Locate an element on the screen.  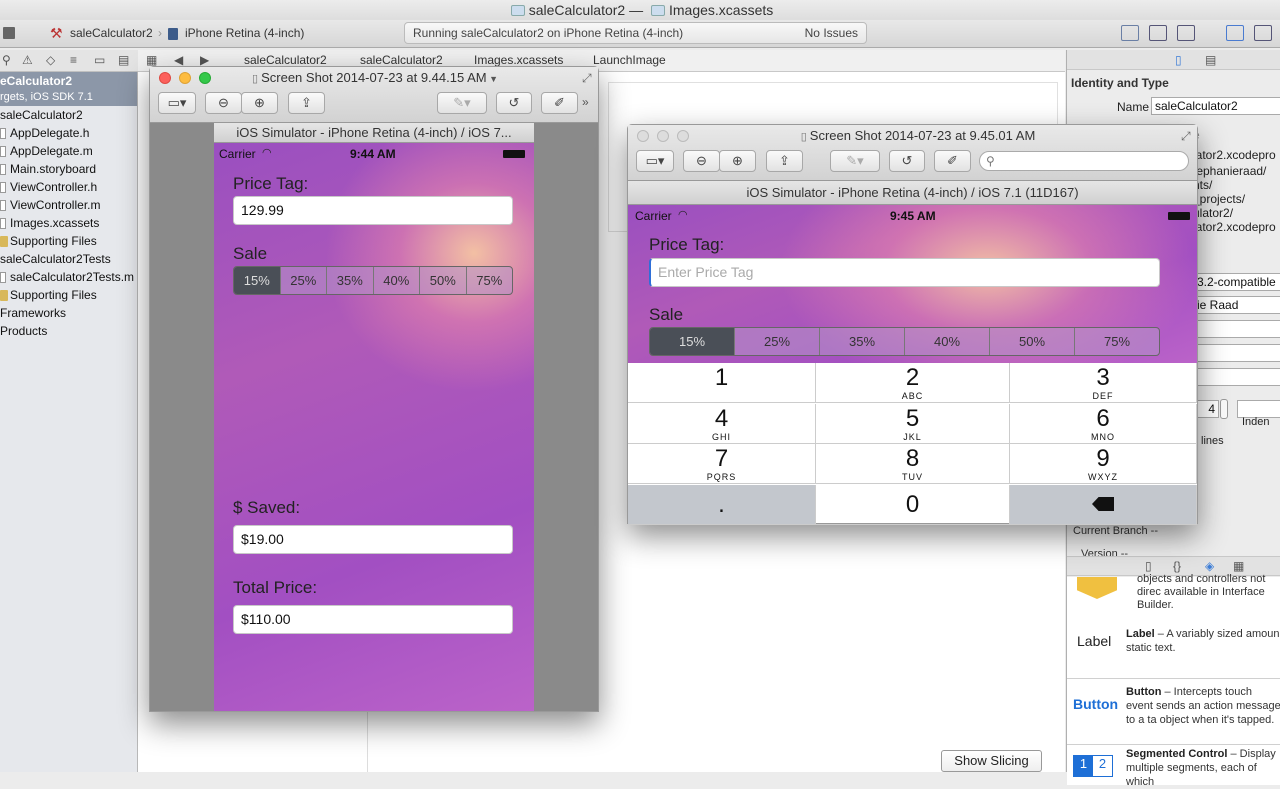
standard-editor-icon is located at coordinates (1130, 33).